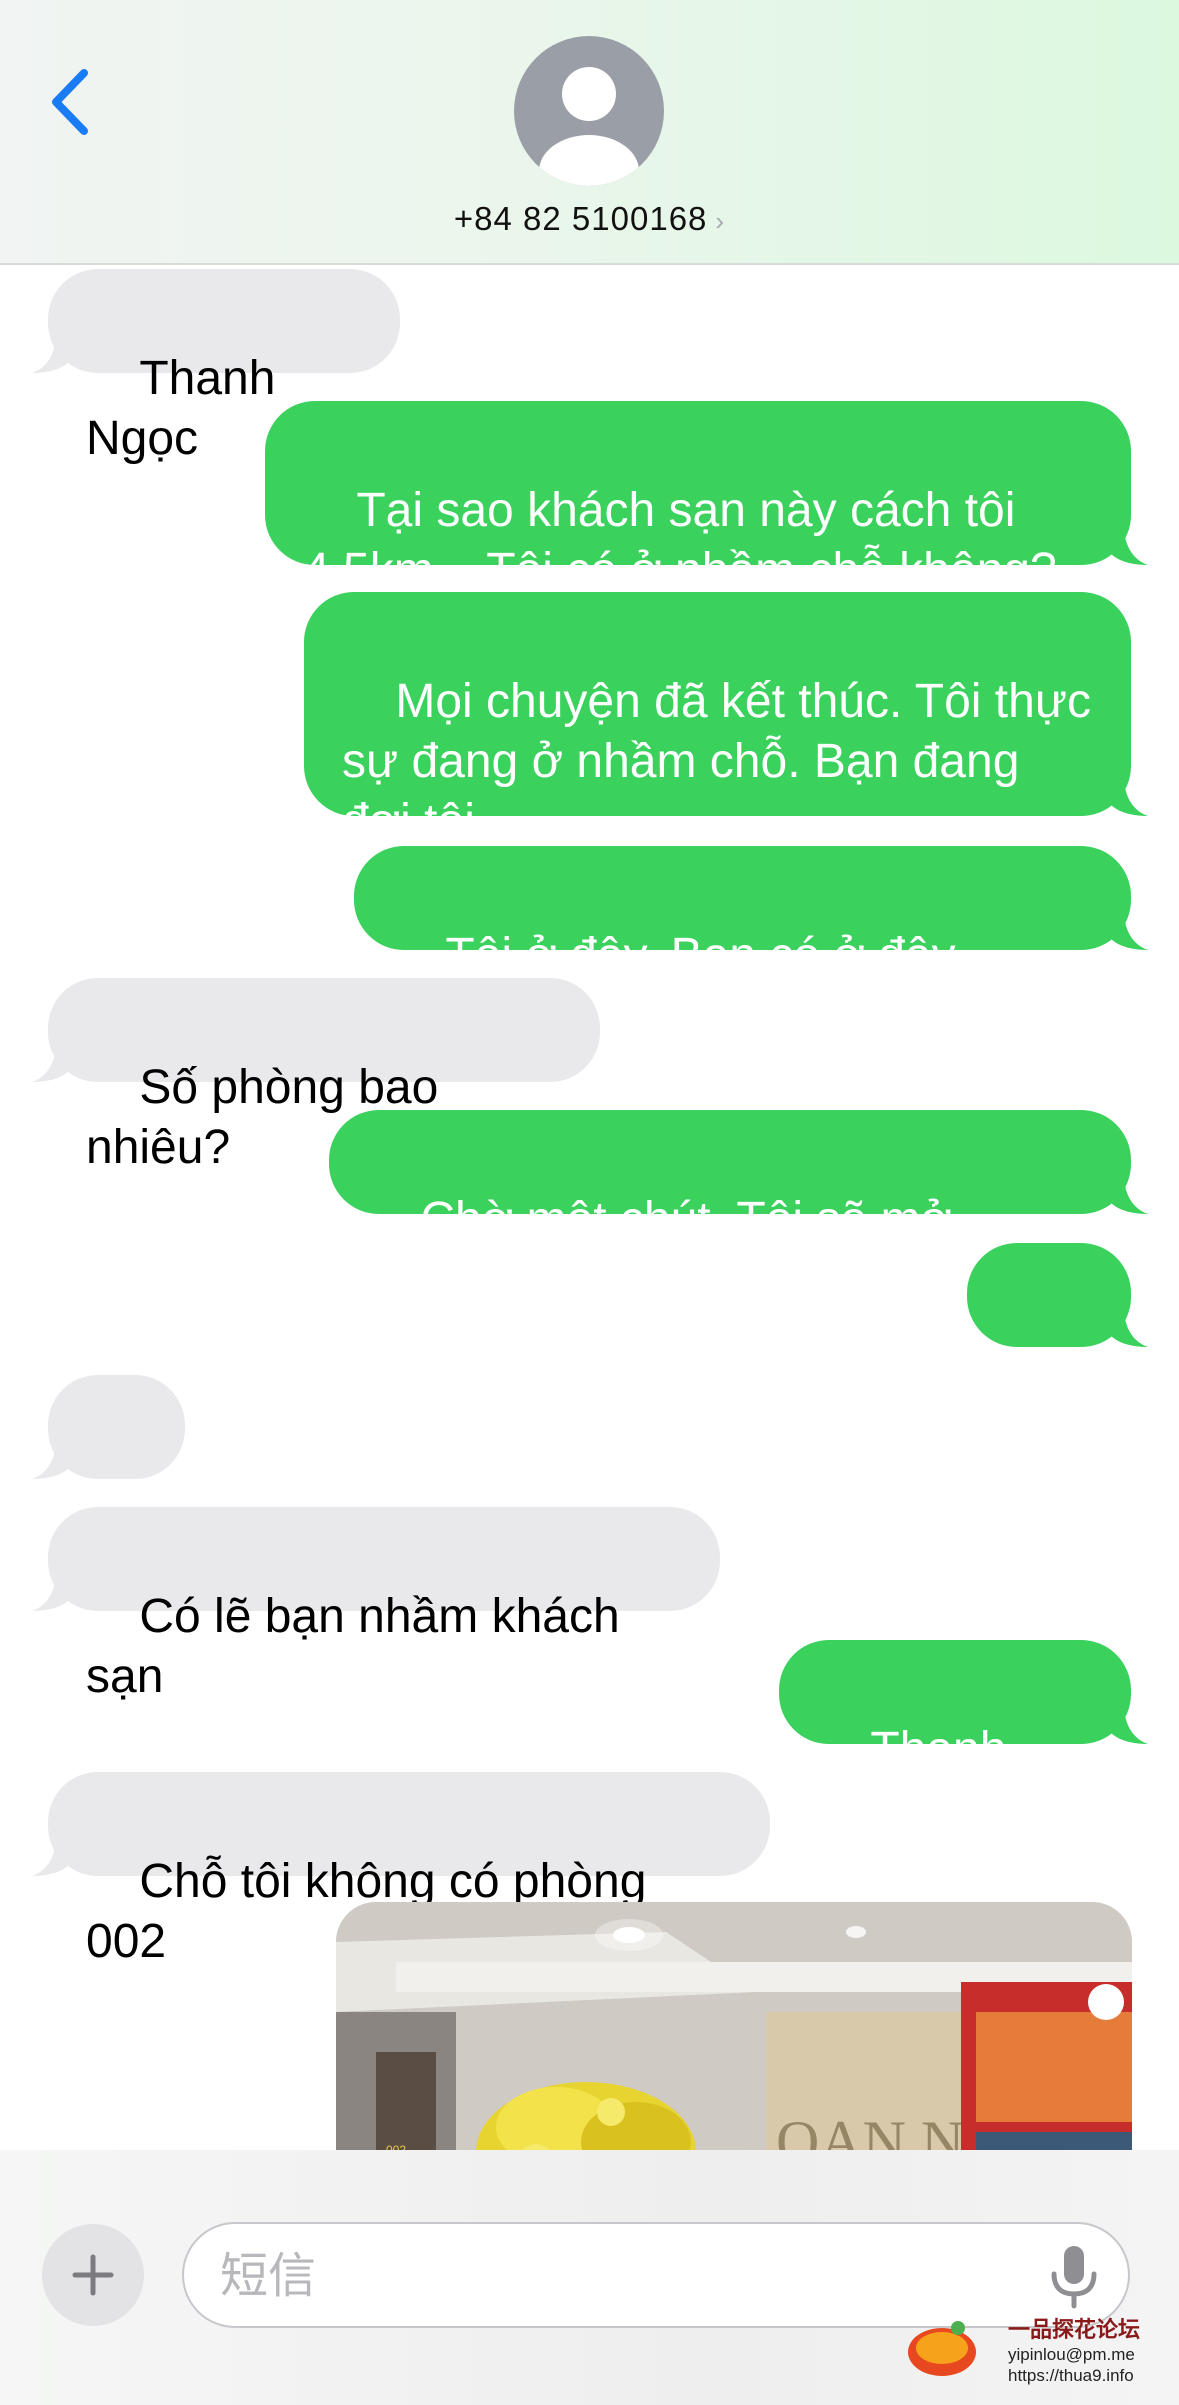  What do you see at coordinates (1071, 2375) in the screenshot?
I see `watermark-url: https://thua9.info` at bounding box center [1071, 2375].